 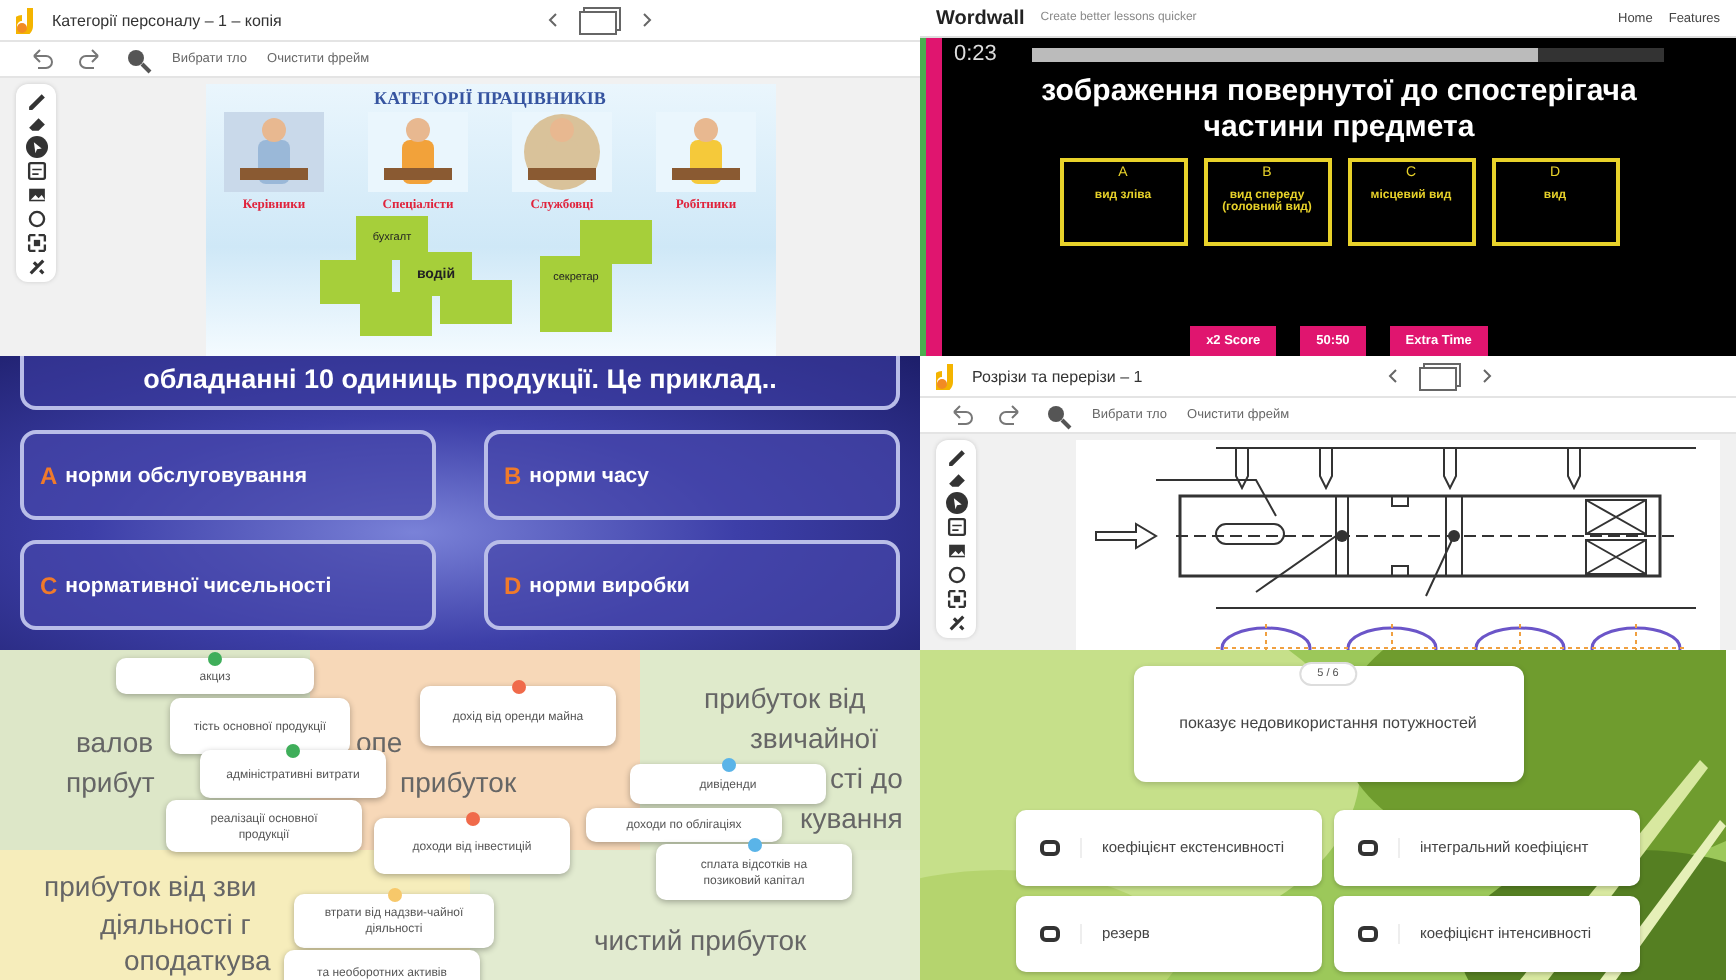 I want to click on category-label: прибуток від зви, so click(x=150, y=886).